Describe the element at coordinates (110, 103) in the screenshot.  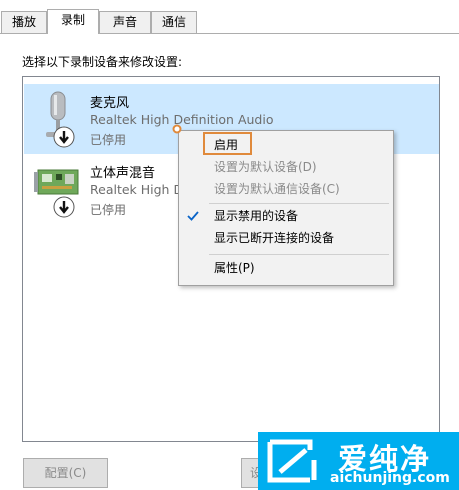
I see `device-name: 麦克风` at that location.